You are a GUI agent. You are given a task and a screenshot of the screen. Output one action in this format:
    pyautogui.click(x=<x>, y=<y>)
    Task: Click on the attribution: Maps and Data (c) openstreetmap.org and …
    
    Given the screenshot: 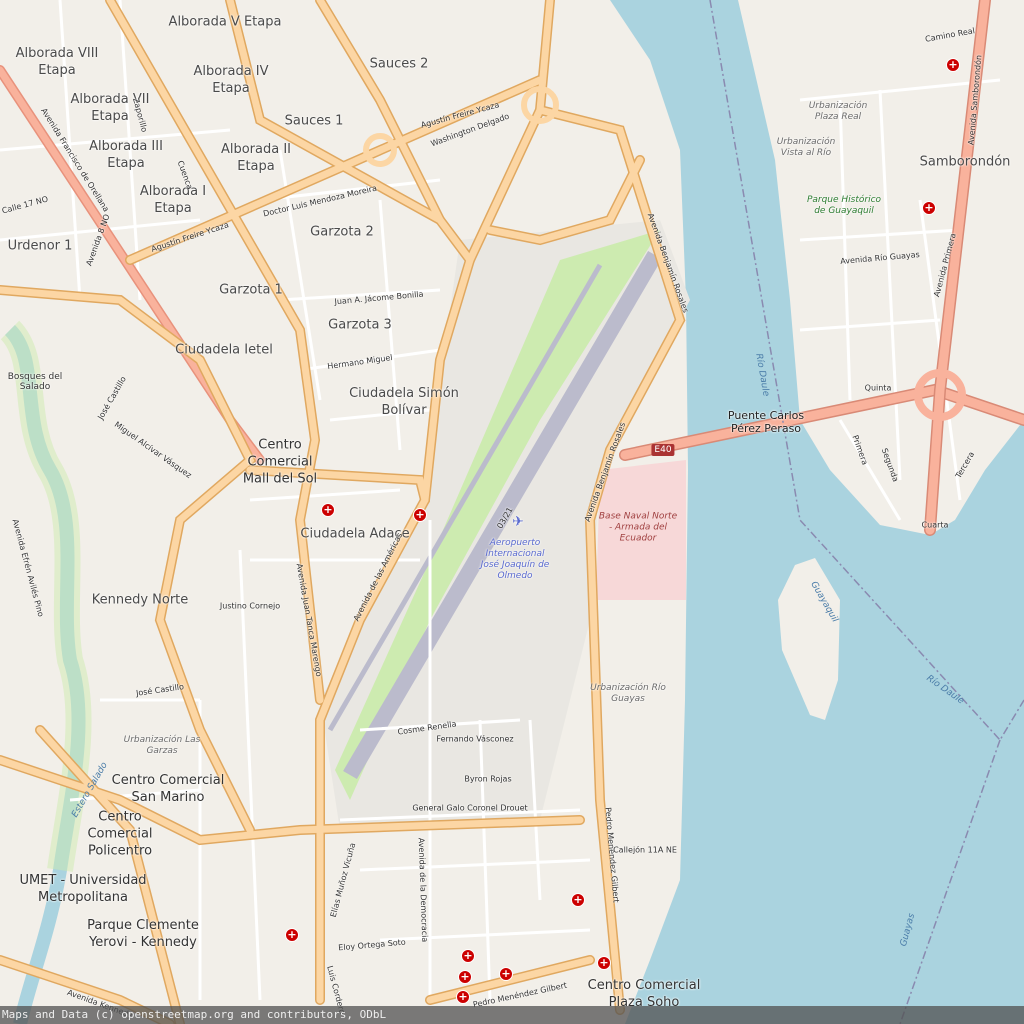 What is the action you would take?
    pyautogui.click(x=512, y=1015)
    